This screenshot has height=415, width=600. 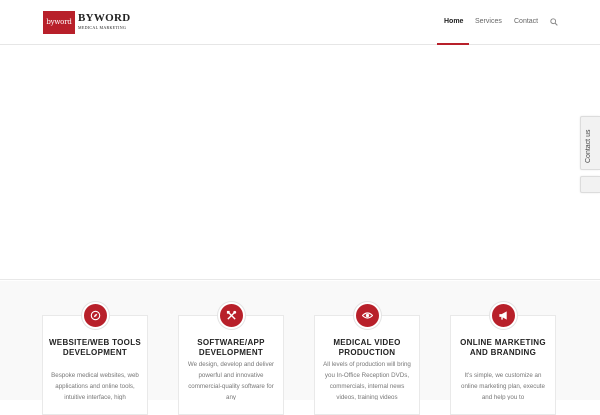 What do you see at coordinates (104, 18) in the screenshot?
I see `brand-name: BYWORD` at bounding box center [104, 18].